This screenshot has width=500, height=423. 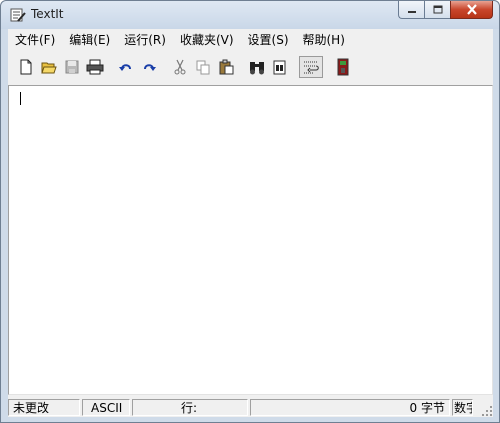 I want to click on copy-icon, so click(x=202, y=67).